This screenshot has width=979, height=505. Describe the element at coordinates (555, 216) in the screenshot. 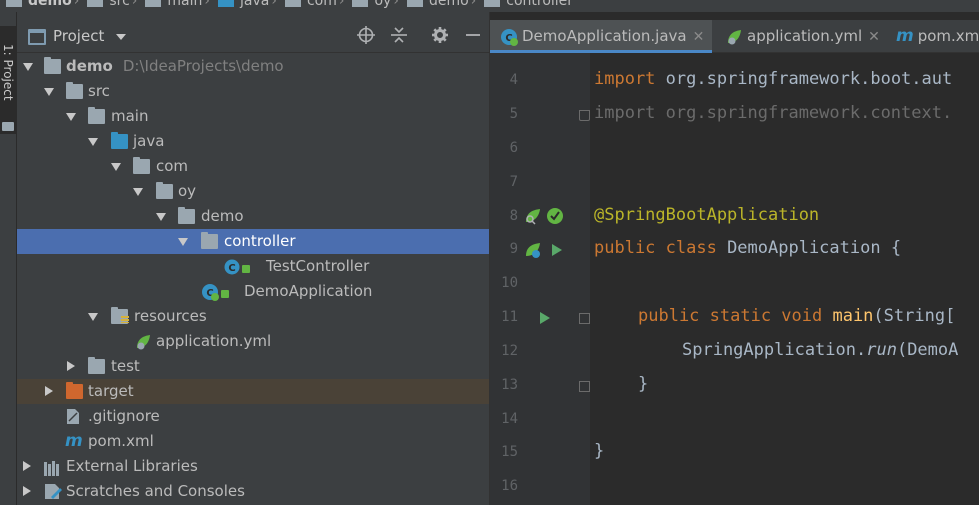

I see `spring-boot-icon` at that location.